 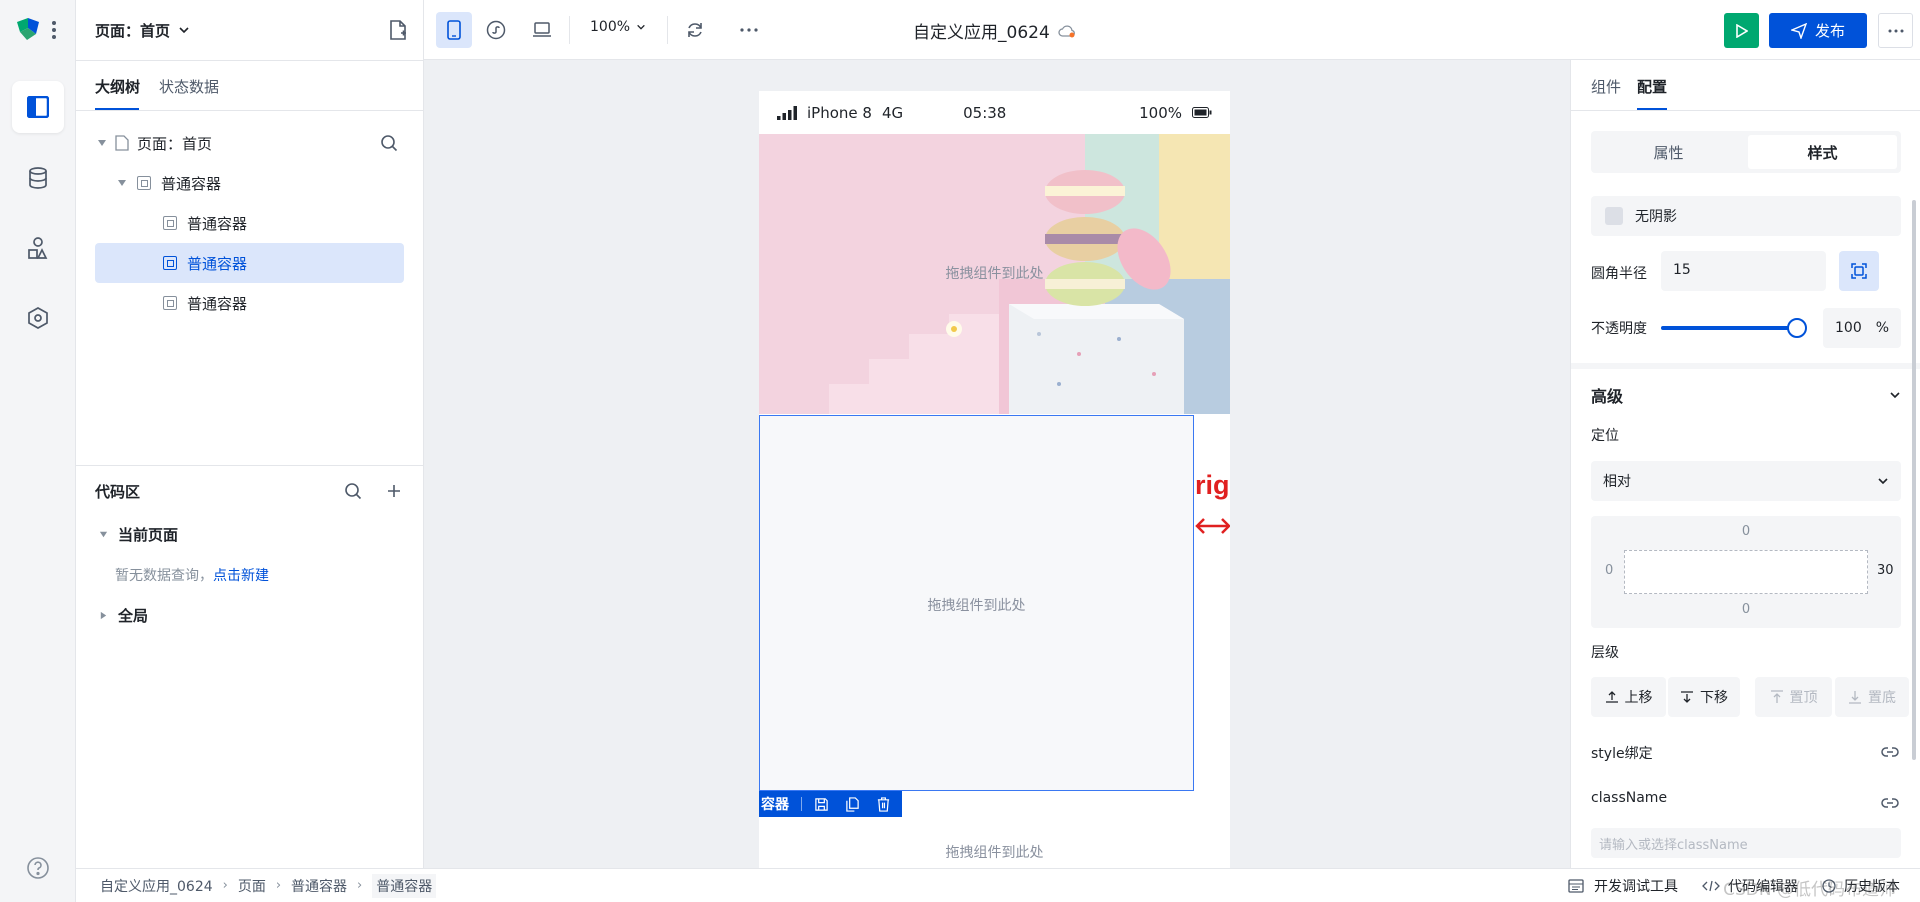 I want to click on offset-right-value: 30, so click(x=1885, y=570).